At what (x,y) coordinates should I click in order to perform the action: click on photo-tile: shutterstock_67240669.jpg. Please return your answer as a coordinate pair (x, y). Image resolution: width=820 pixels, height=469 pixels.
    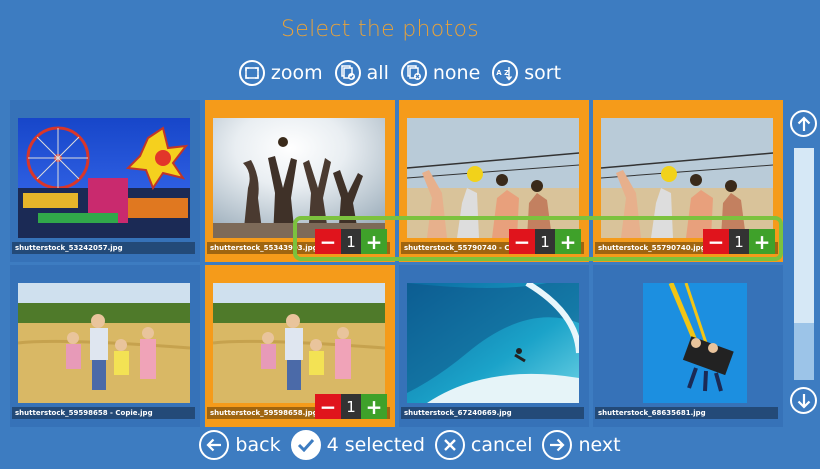
    Looking at the image, I should click on (494, 346).